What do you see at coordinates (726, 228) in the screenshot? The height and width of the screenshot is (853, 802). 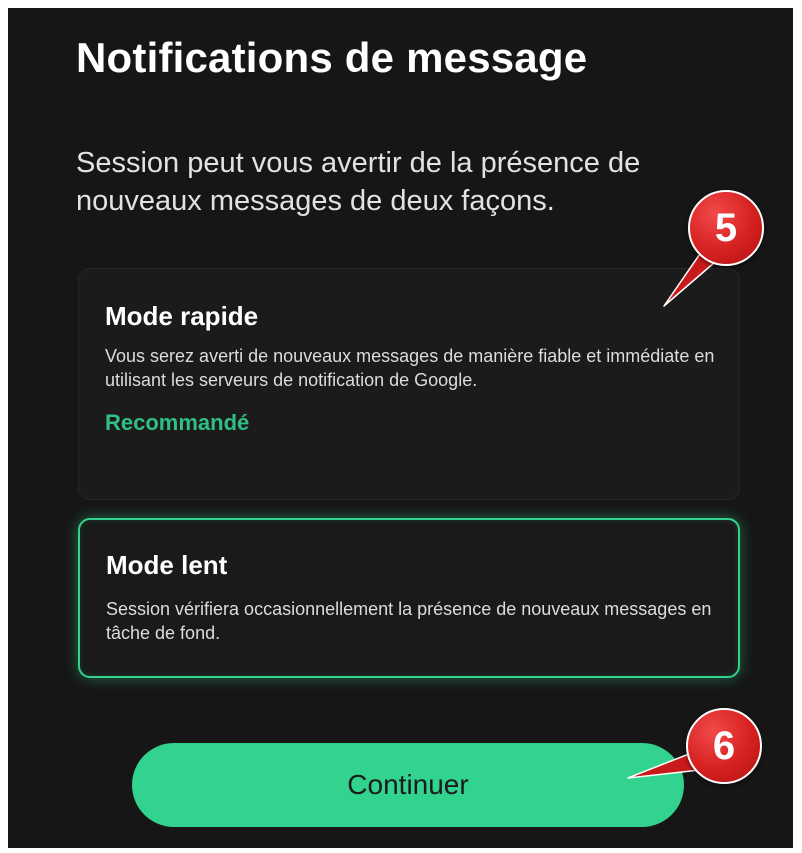 I see `callout-badge-5: 5` at bounding box center [726, 228].